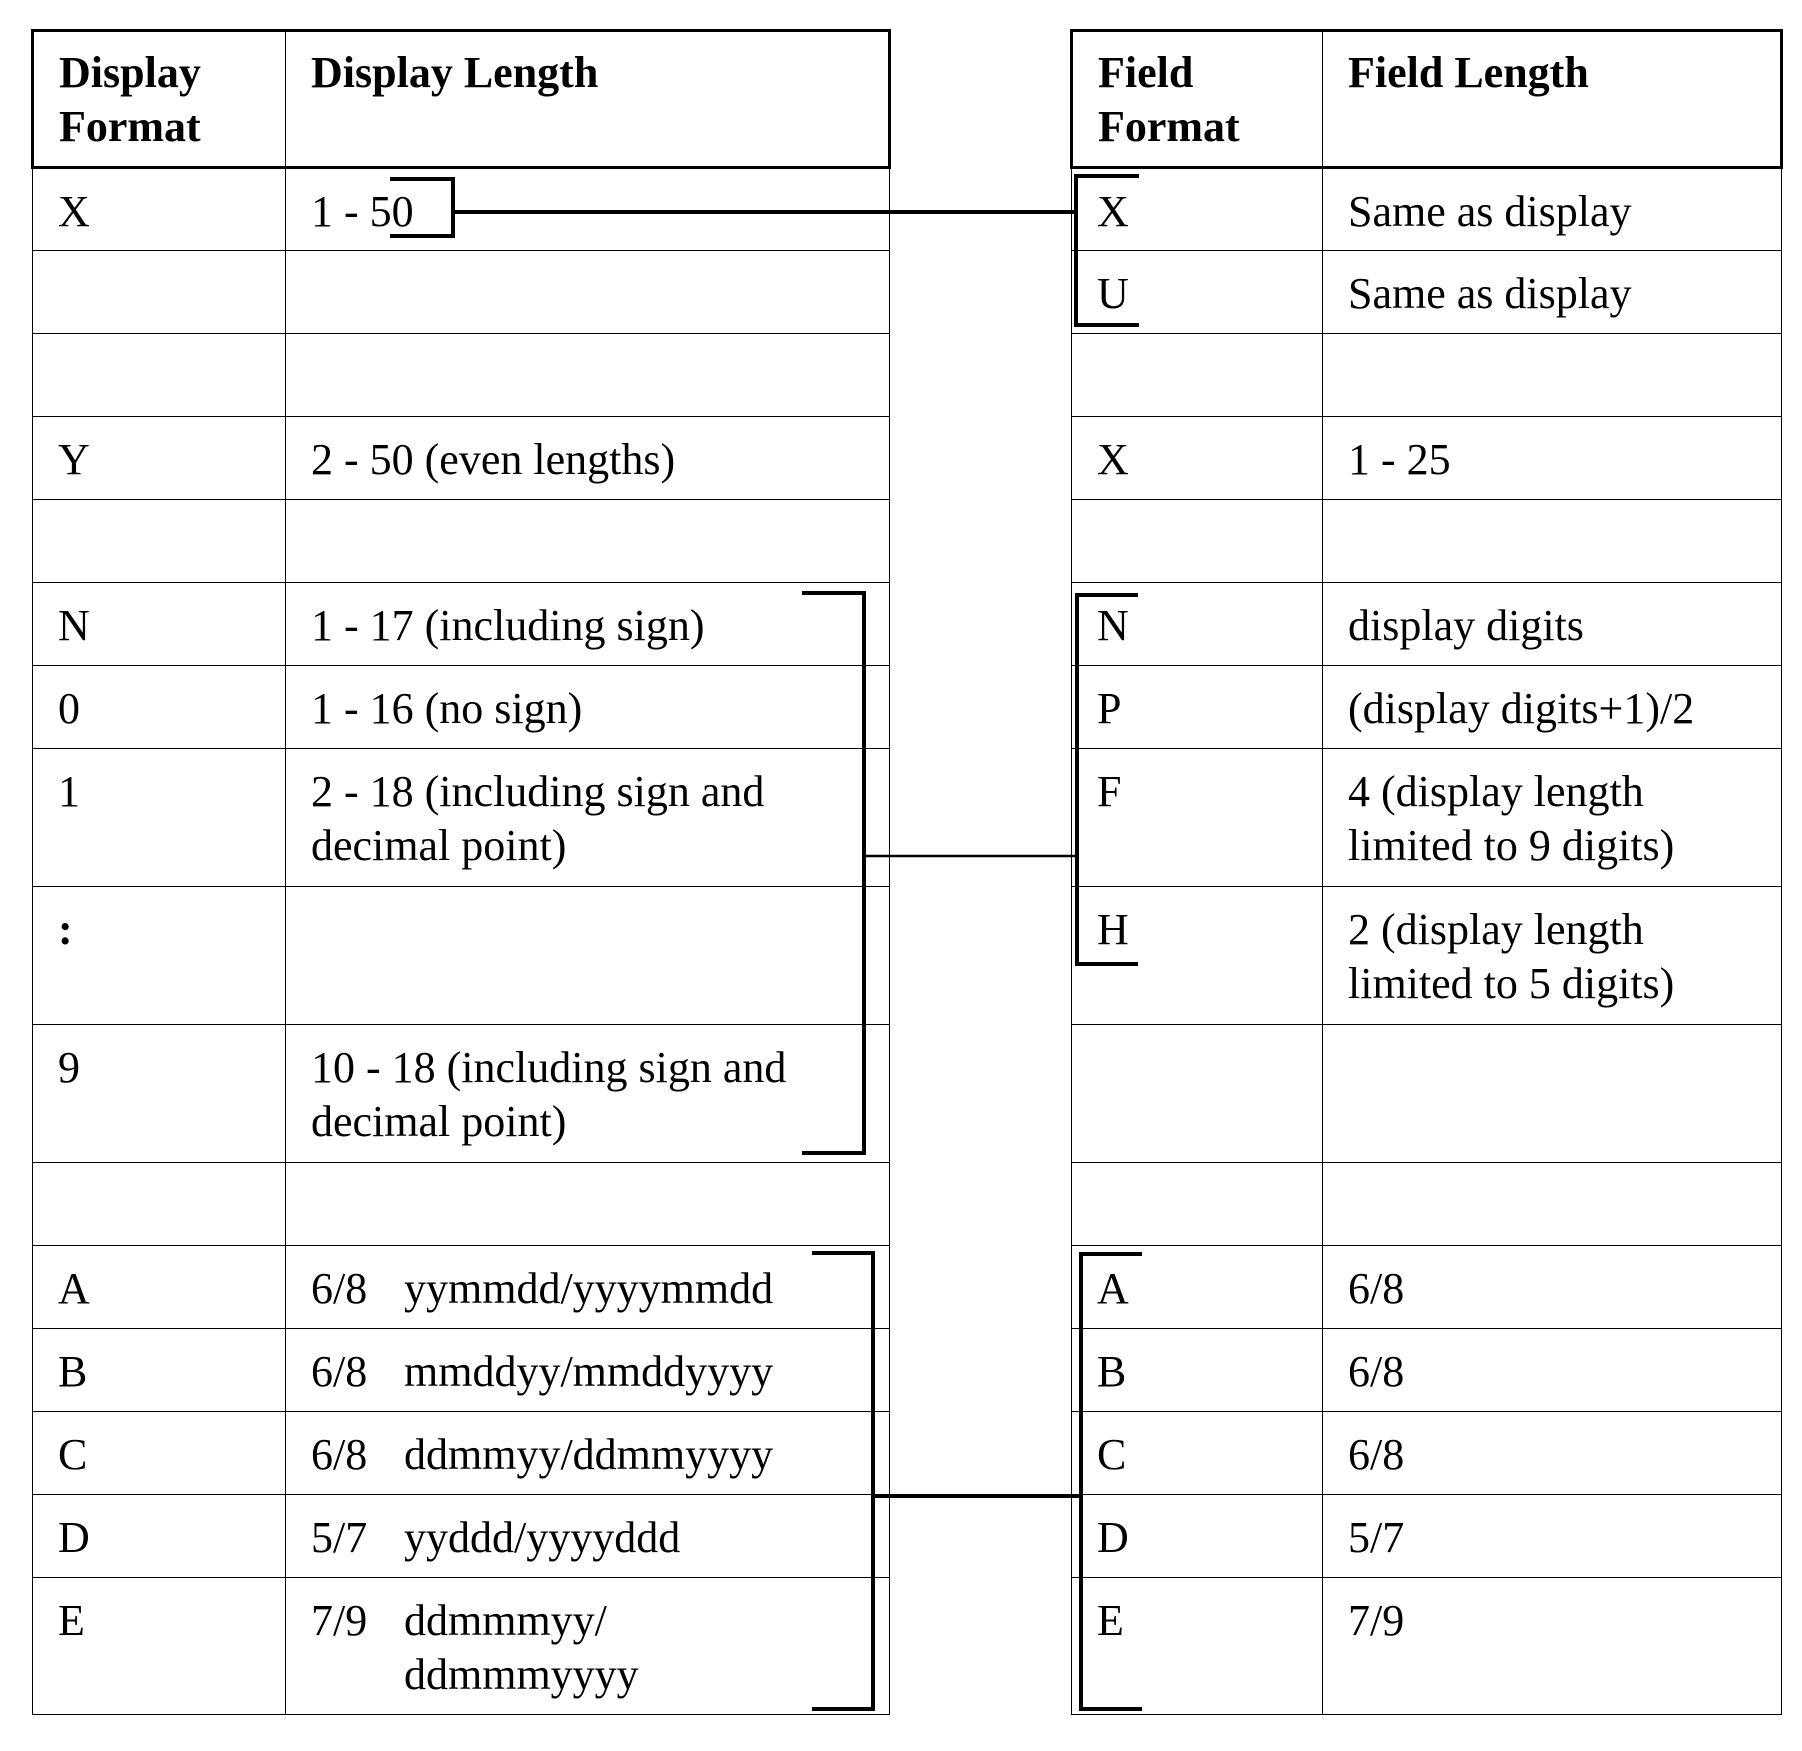  What do you see at coordinates (1197, 292) in the screenshot?
I see `format-cell: U` at bounding box center [1197, 292].